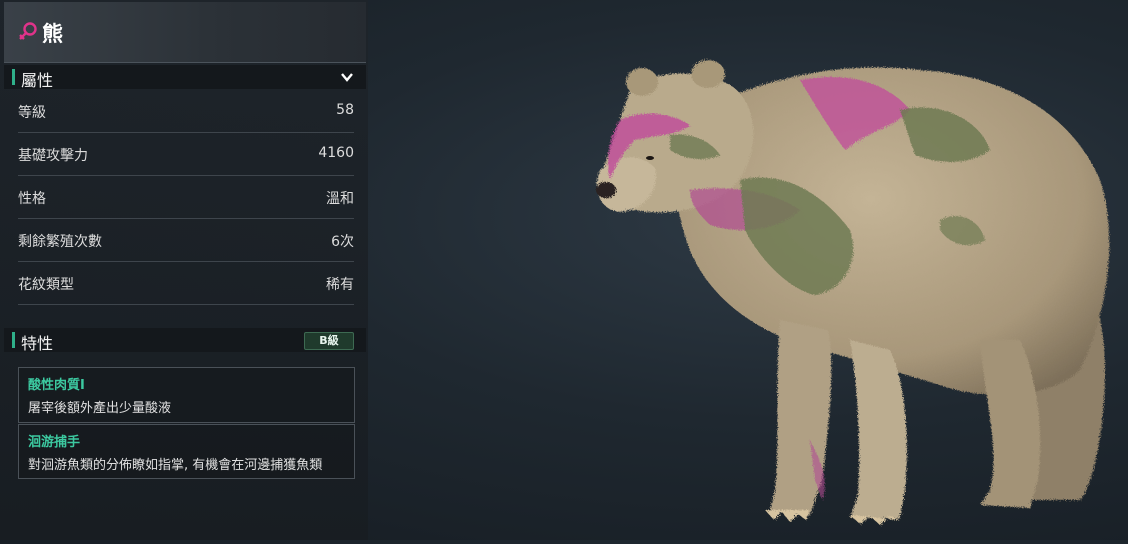 This screenshot has width=1128, height=544. I want to click on attr-row-temperament: 性格 溫和, so click(186, 197).